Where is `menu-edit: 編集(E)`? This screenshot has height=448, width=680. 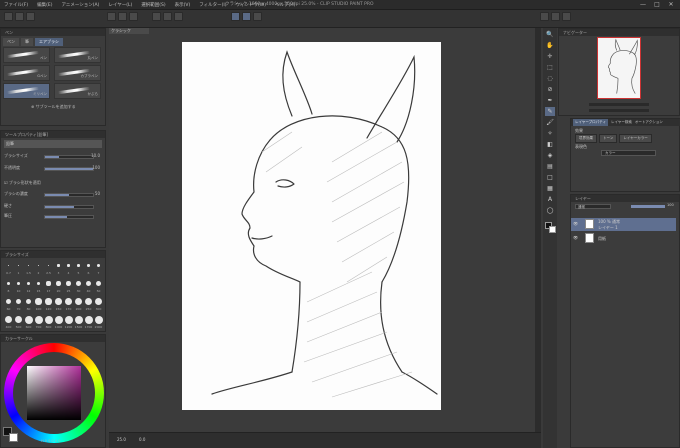
menu-edit: 編集(E) is located at coordinates (44, 5).